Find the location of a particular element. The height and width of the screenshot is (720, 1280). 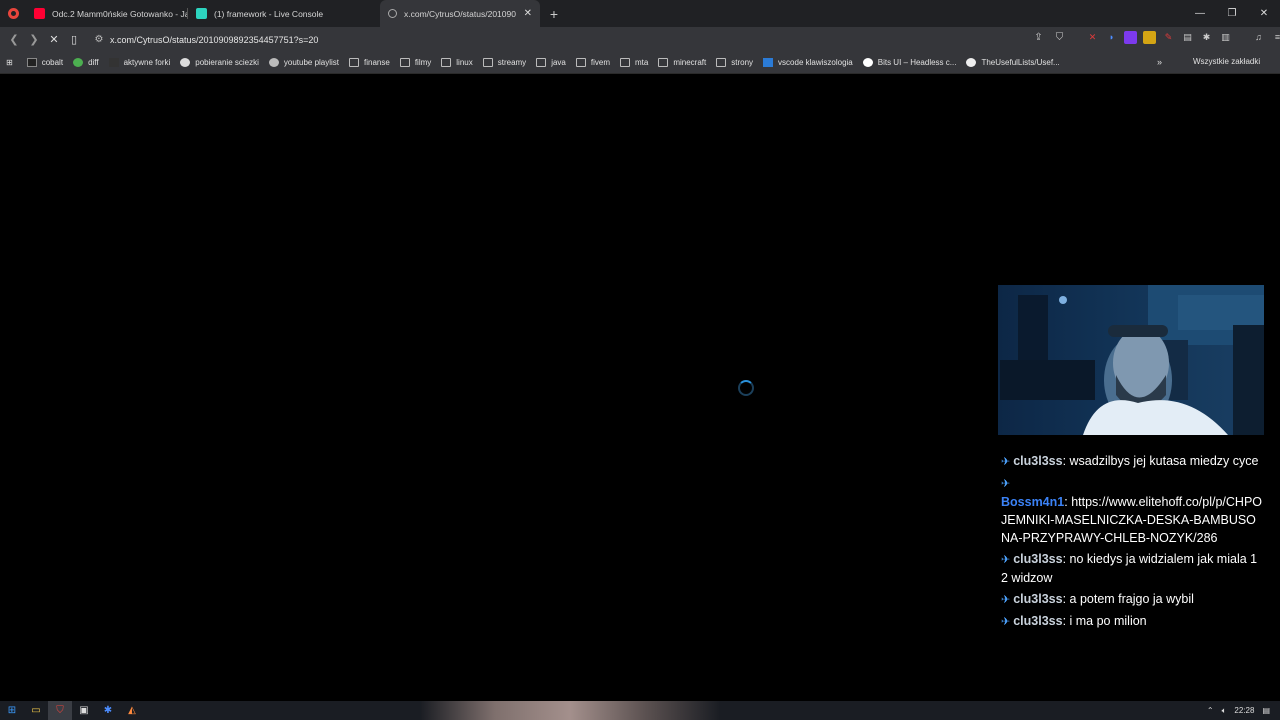

vscode-icon is located at coordinates (768, 62).